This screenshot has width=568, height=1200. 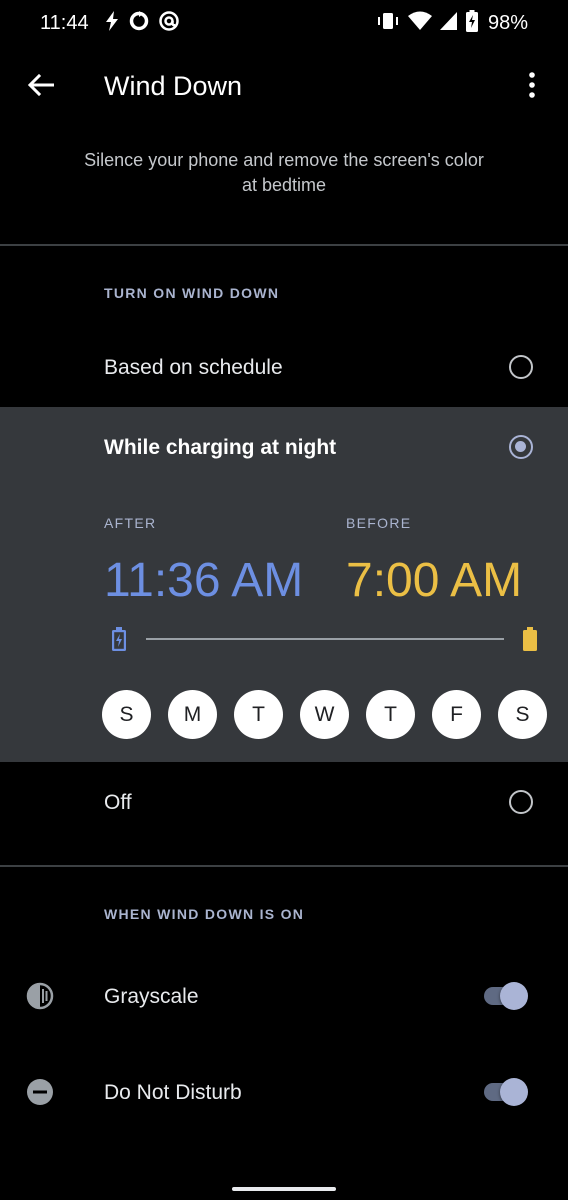 What do you see at coordinates (173, 1092) in the screenshot?
I see `setting-label-do-not-disturb: Do Not Disturb` at bounding box center [173, 1092].